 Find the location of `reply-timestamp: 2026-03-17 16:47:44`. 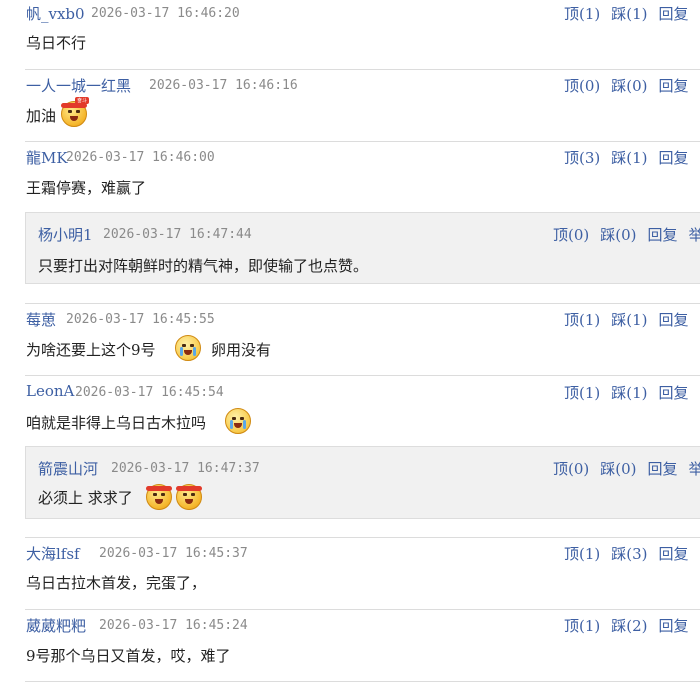

reply-timestamp: 2026-03-17 16:47:44 is located at coordinates (177, 234).